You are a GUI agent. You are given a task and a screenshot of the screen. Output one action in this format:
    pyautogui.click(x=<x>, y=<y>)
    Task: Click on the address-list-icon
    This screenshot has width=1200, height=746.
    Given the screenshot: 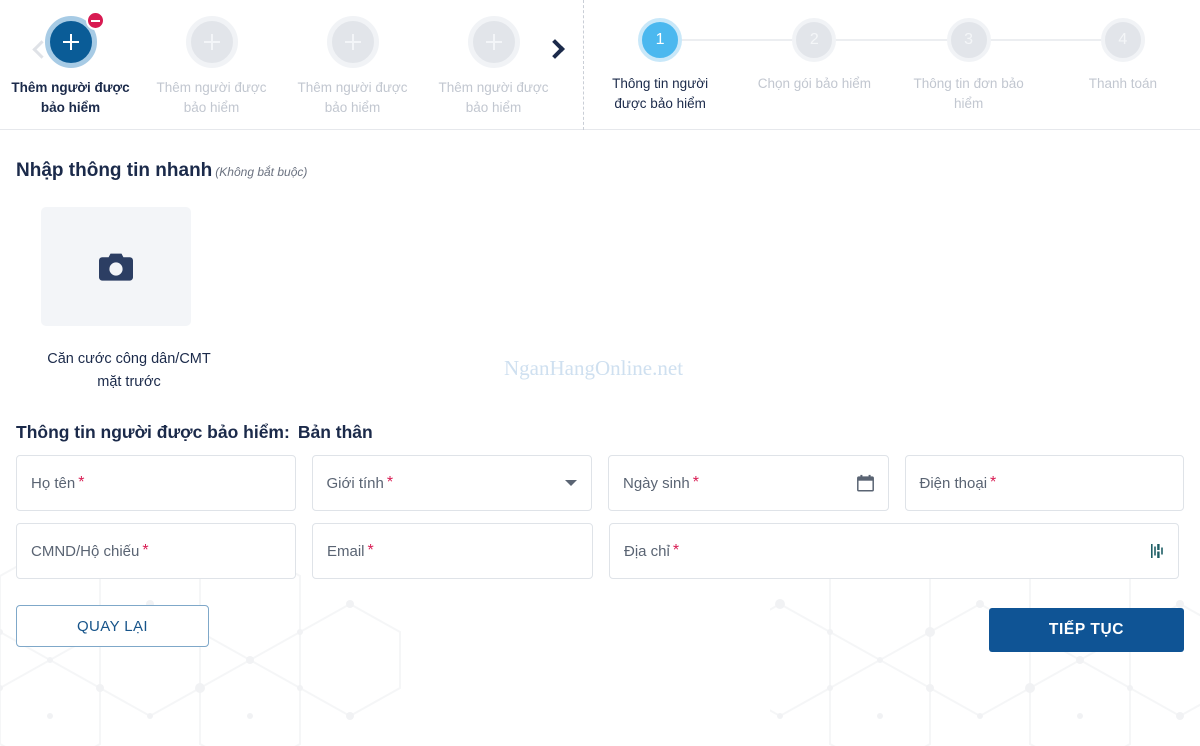 What is the action you would take?
    pyautogui.click(x=1157, y=551)
    